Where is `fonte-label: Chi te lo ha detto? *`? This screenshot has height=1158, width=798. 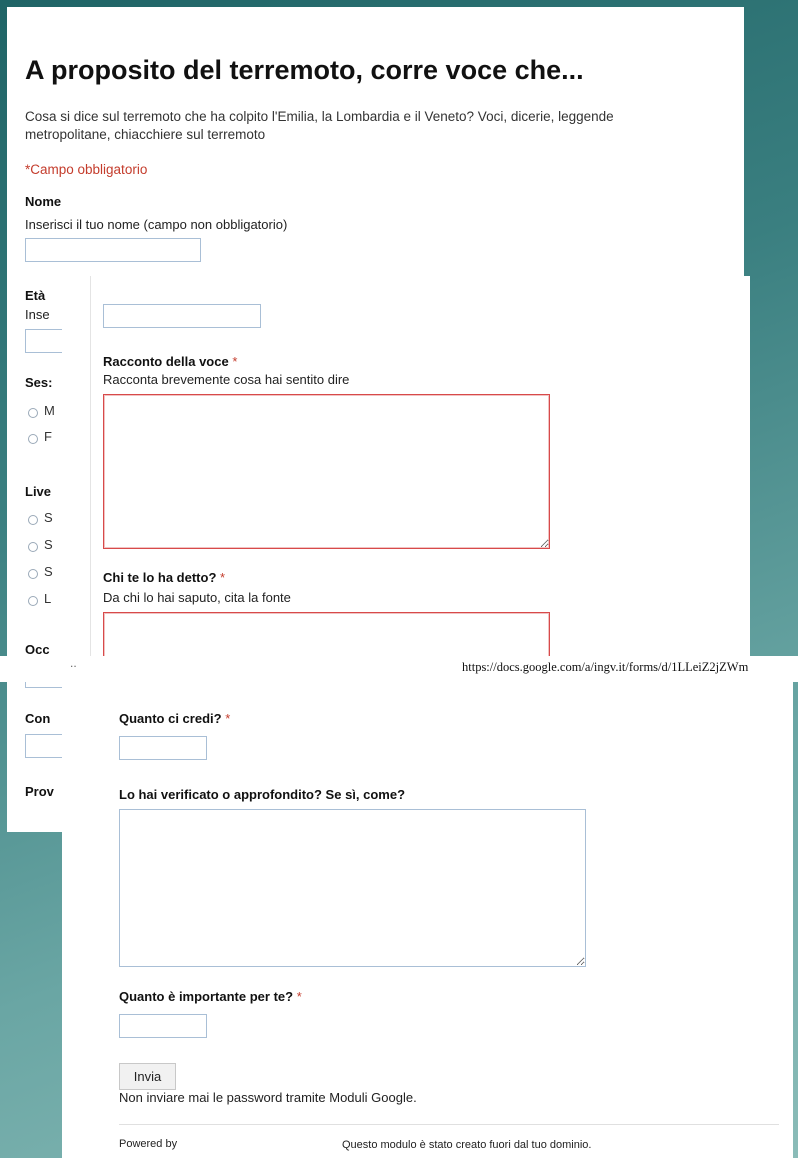
fonte-label: Chi te lo ha detto? * is located at coordinates (164, 577).